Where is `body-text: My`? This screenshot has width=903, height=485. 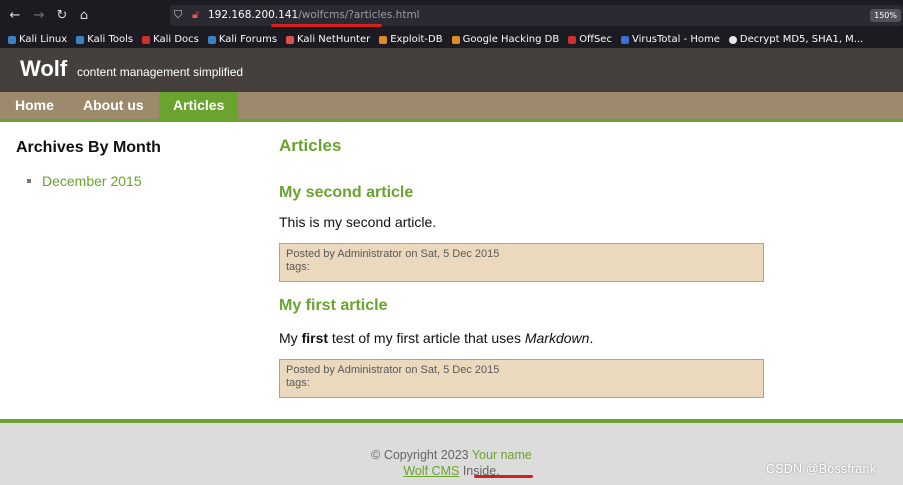
body-text: My is located at coordinates (290, 338).